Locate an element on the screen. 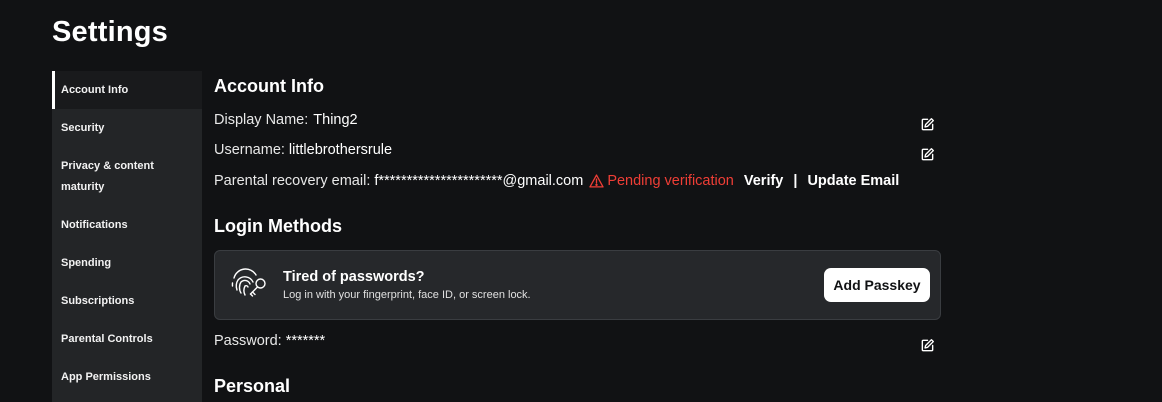 This screenshot has width=1162, height=402. sidebar-item-label: Security is located at coordinates (83, 127).